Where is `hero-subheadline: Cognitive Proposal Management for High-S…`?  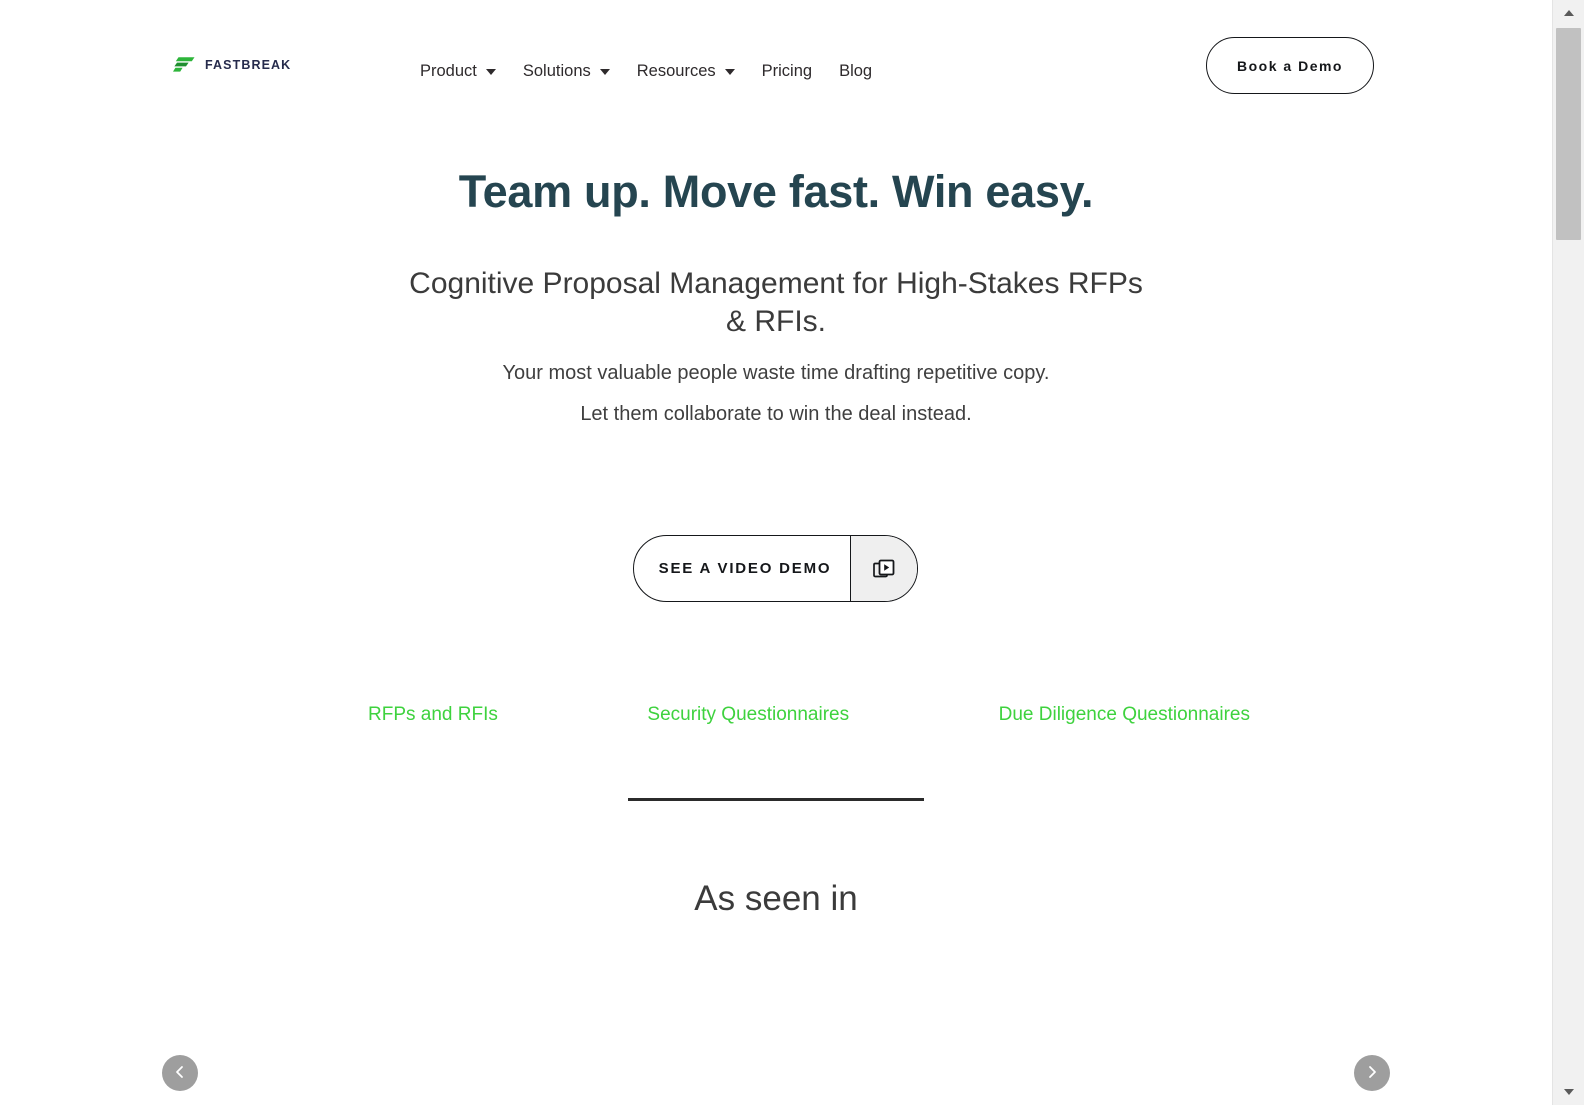 hero-subheadline: Cognitive Proposal Management for High-S… is located at coordinates (776, 302).